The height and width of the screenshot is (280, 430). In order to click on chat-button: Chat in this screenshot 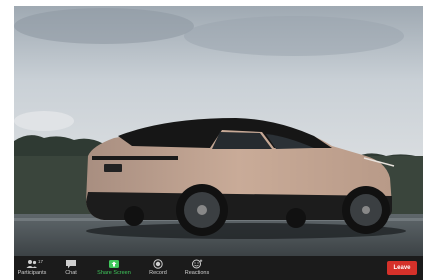, I will do `click(71, 268)`.